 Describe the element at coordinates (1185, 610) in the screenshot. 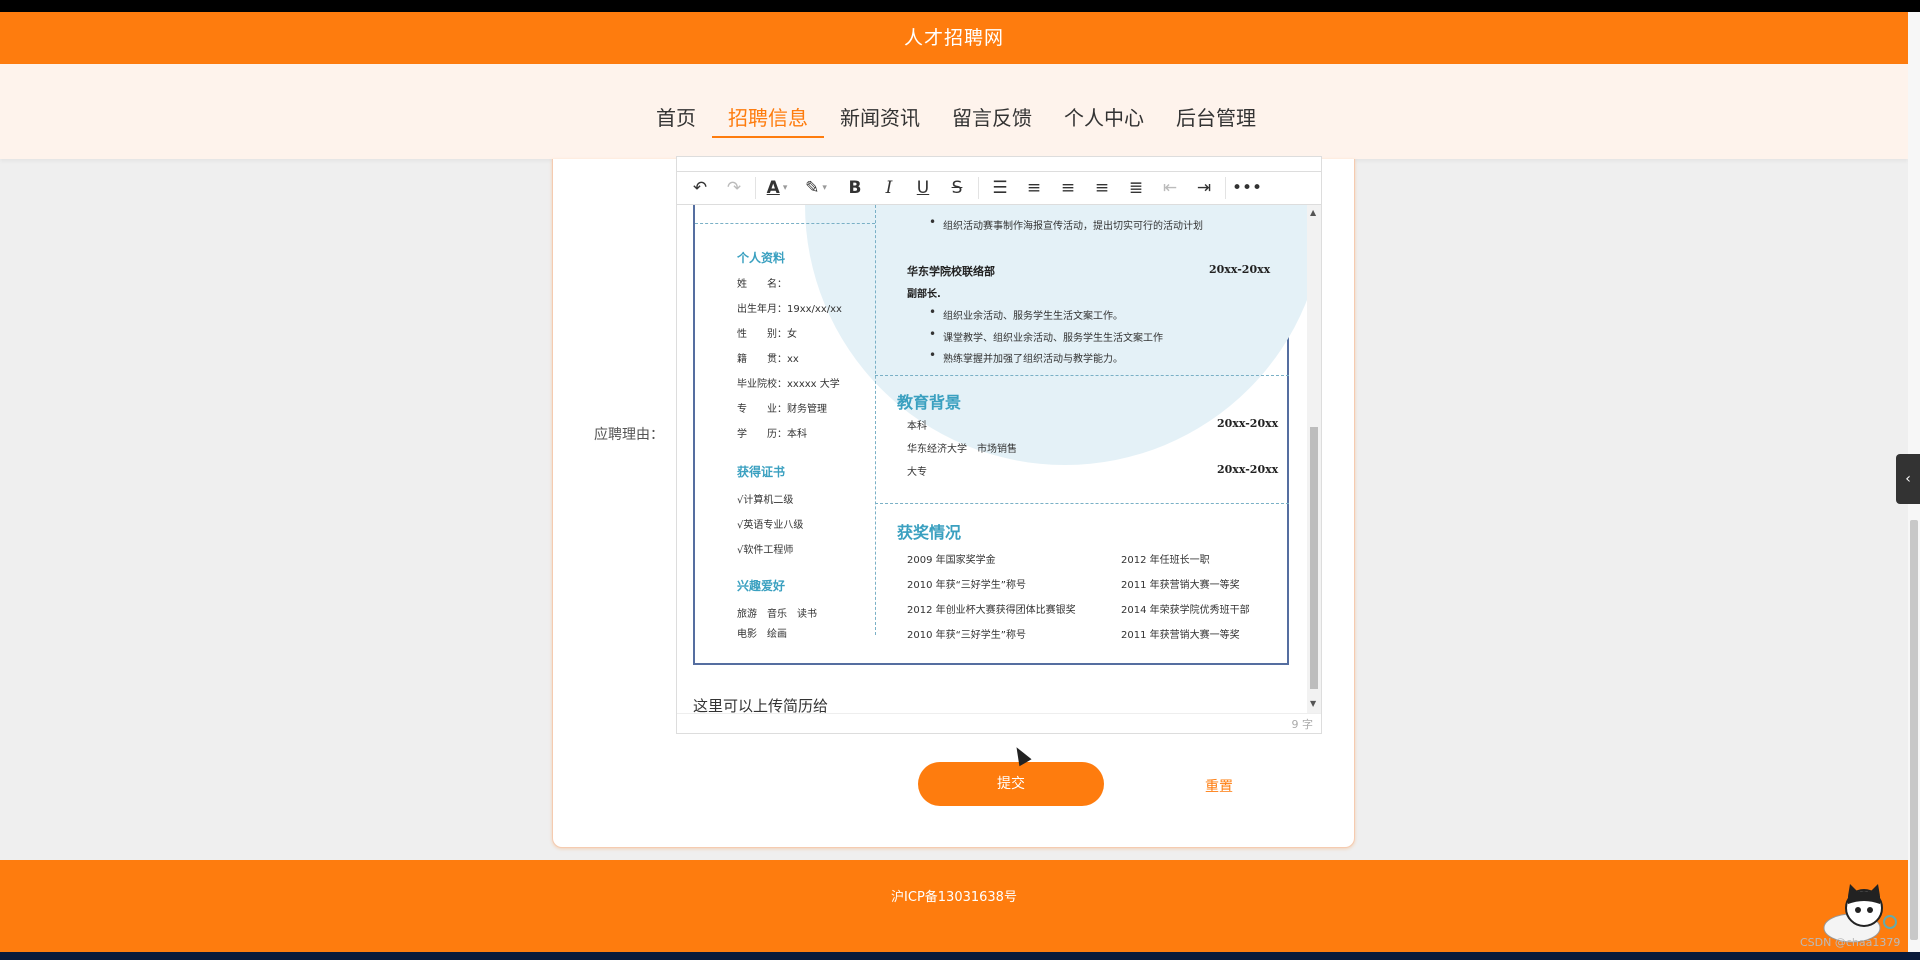

I see `award-item: 2014 年荣获学院优秀班干部` at that location.